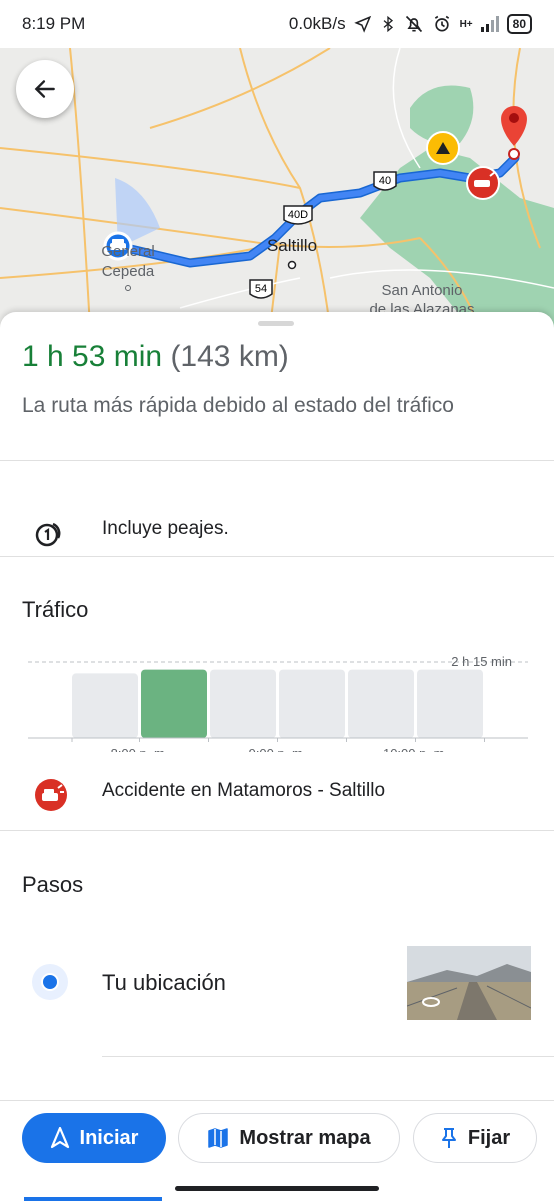 Image resolution: width=554 pixels, height=1201 pixels. What do you see at coordinates (489, 24) in the screenshot?
I see `signal-icon` at bounding box center [489, 24].